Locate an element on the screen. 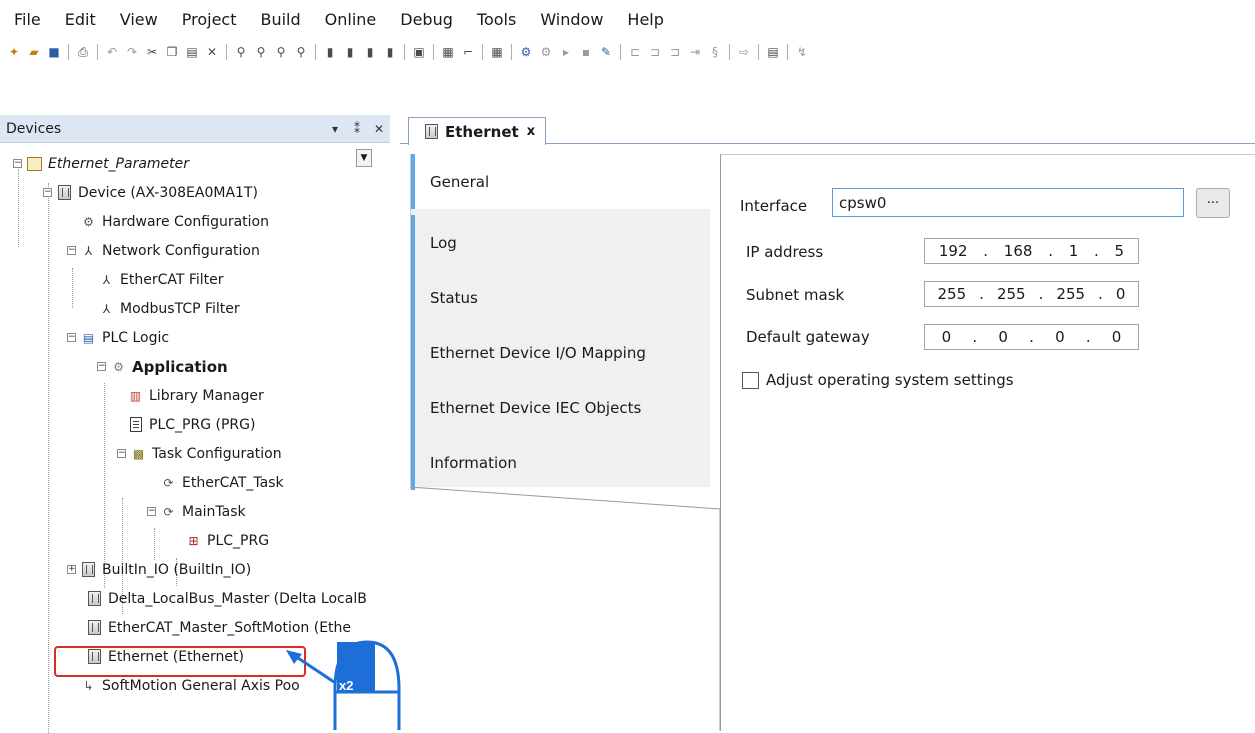 This screenshot has height=733, width=1255. tree-item-ethercat-task: ⟳ EtherCAT_Task is located at coordinates (195, 482).